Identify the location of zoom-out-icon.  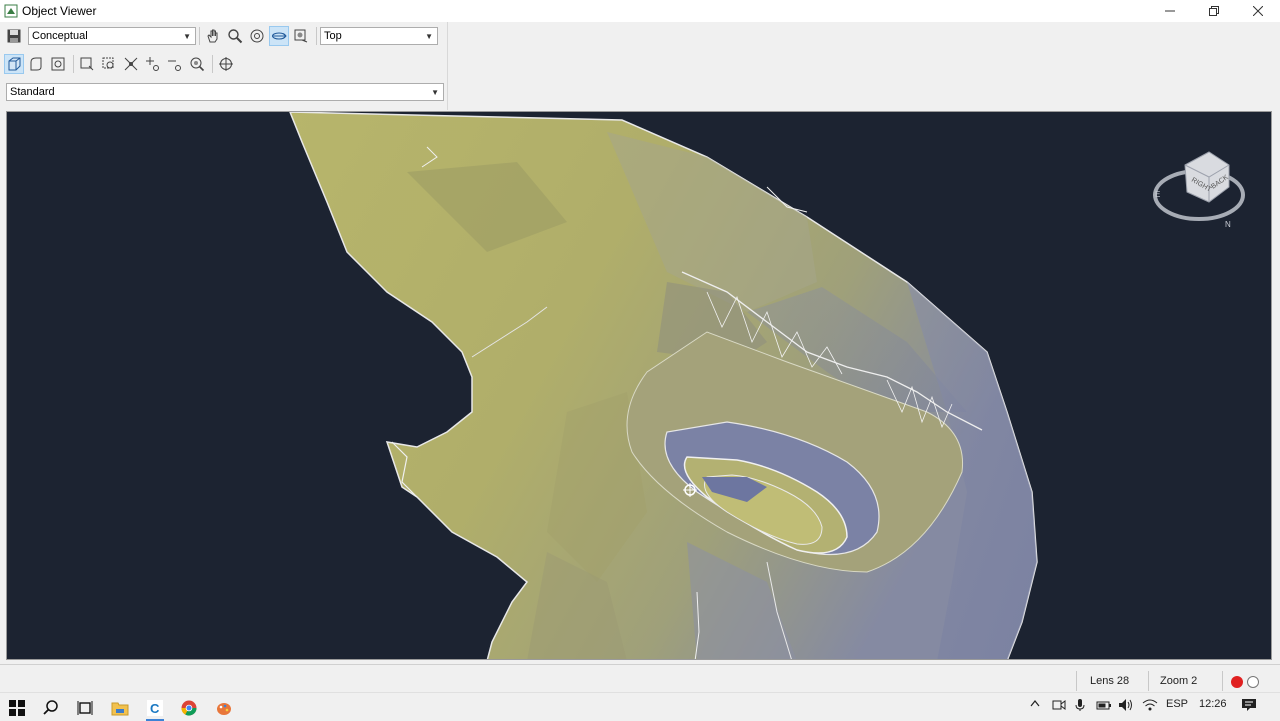
(174, 65).